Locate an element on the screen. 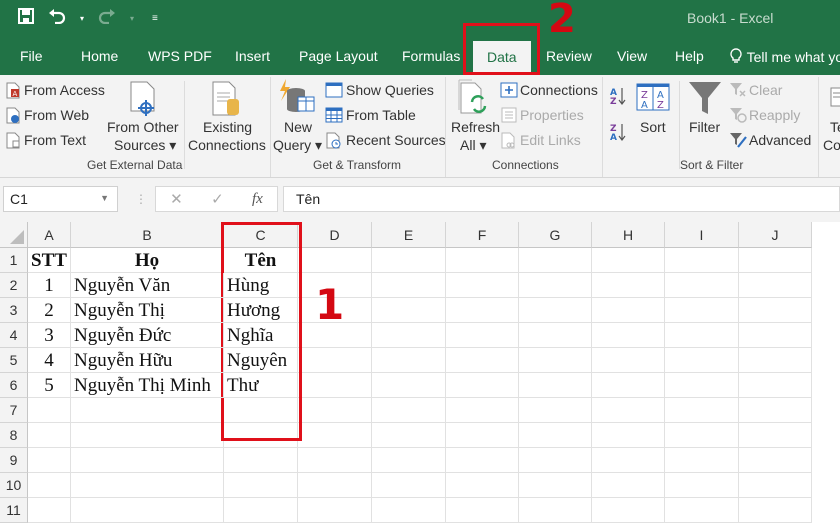  connections-button: Connections is located at coordinates (559, 90).